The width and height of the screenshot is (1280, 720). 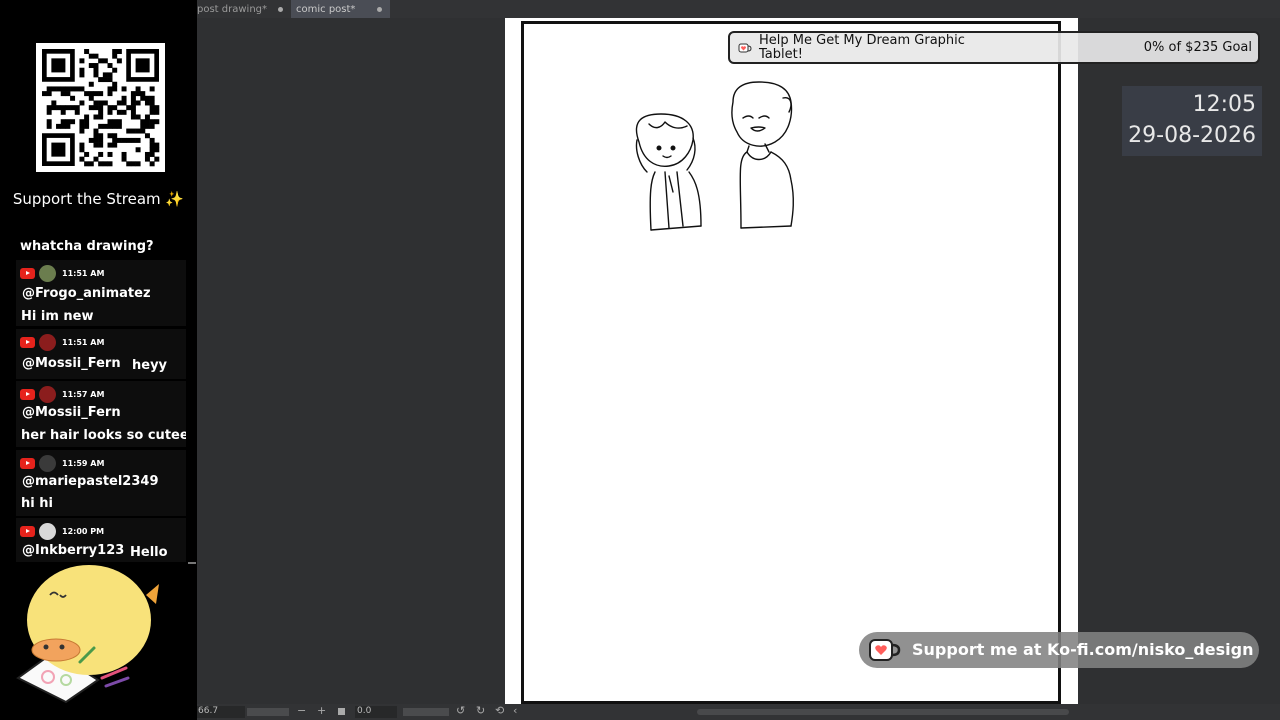 What do you see at coordinates (515, 710) in the screenshot?
I see `scroll-left-icon: ‹` at bounding box center [515, 710].